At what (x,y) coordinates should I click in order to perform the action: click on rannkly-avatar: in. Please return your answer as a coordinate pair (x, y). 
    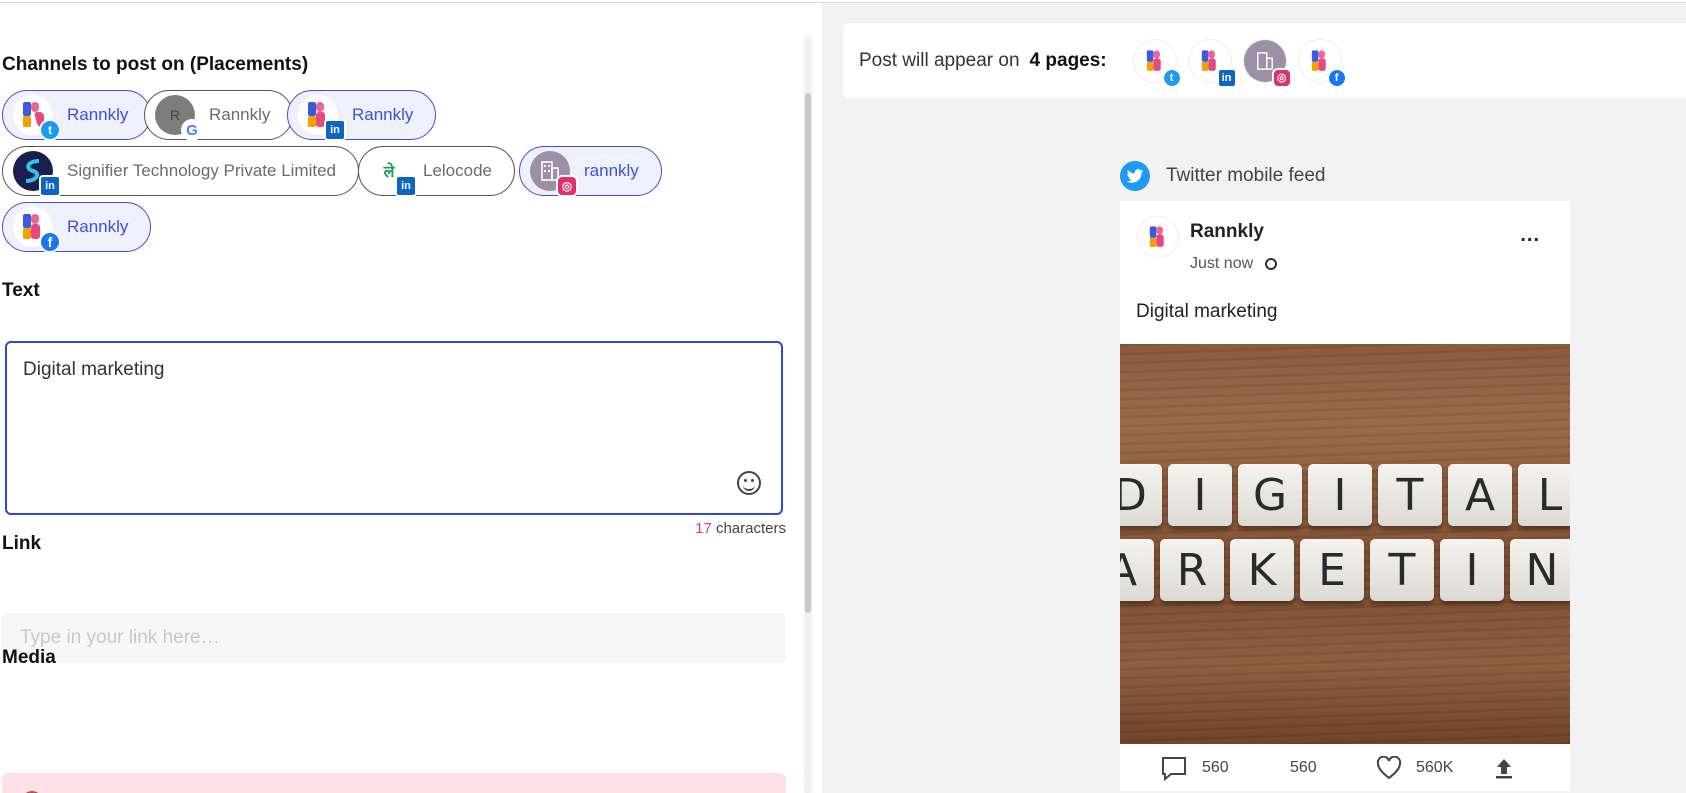
    Looking at the image, I should click on (322, 118).